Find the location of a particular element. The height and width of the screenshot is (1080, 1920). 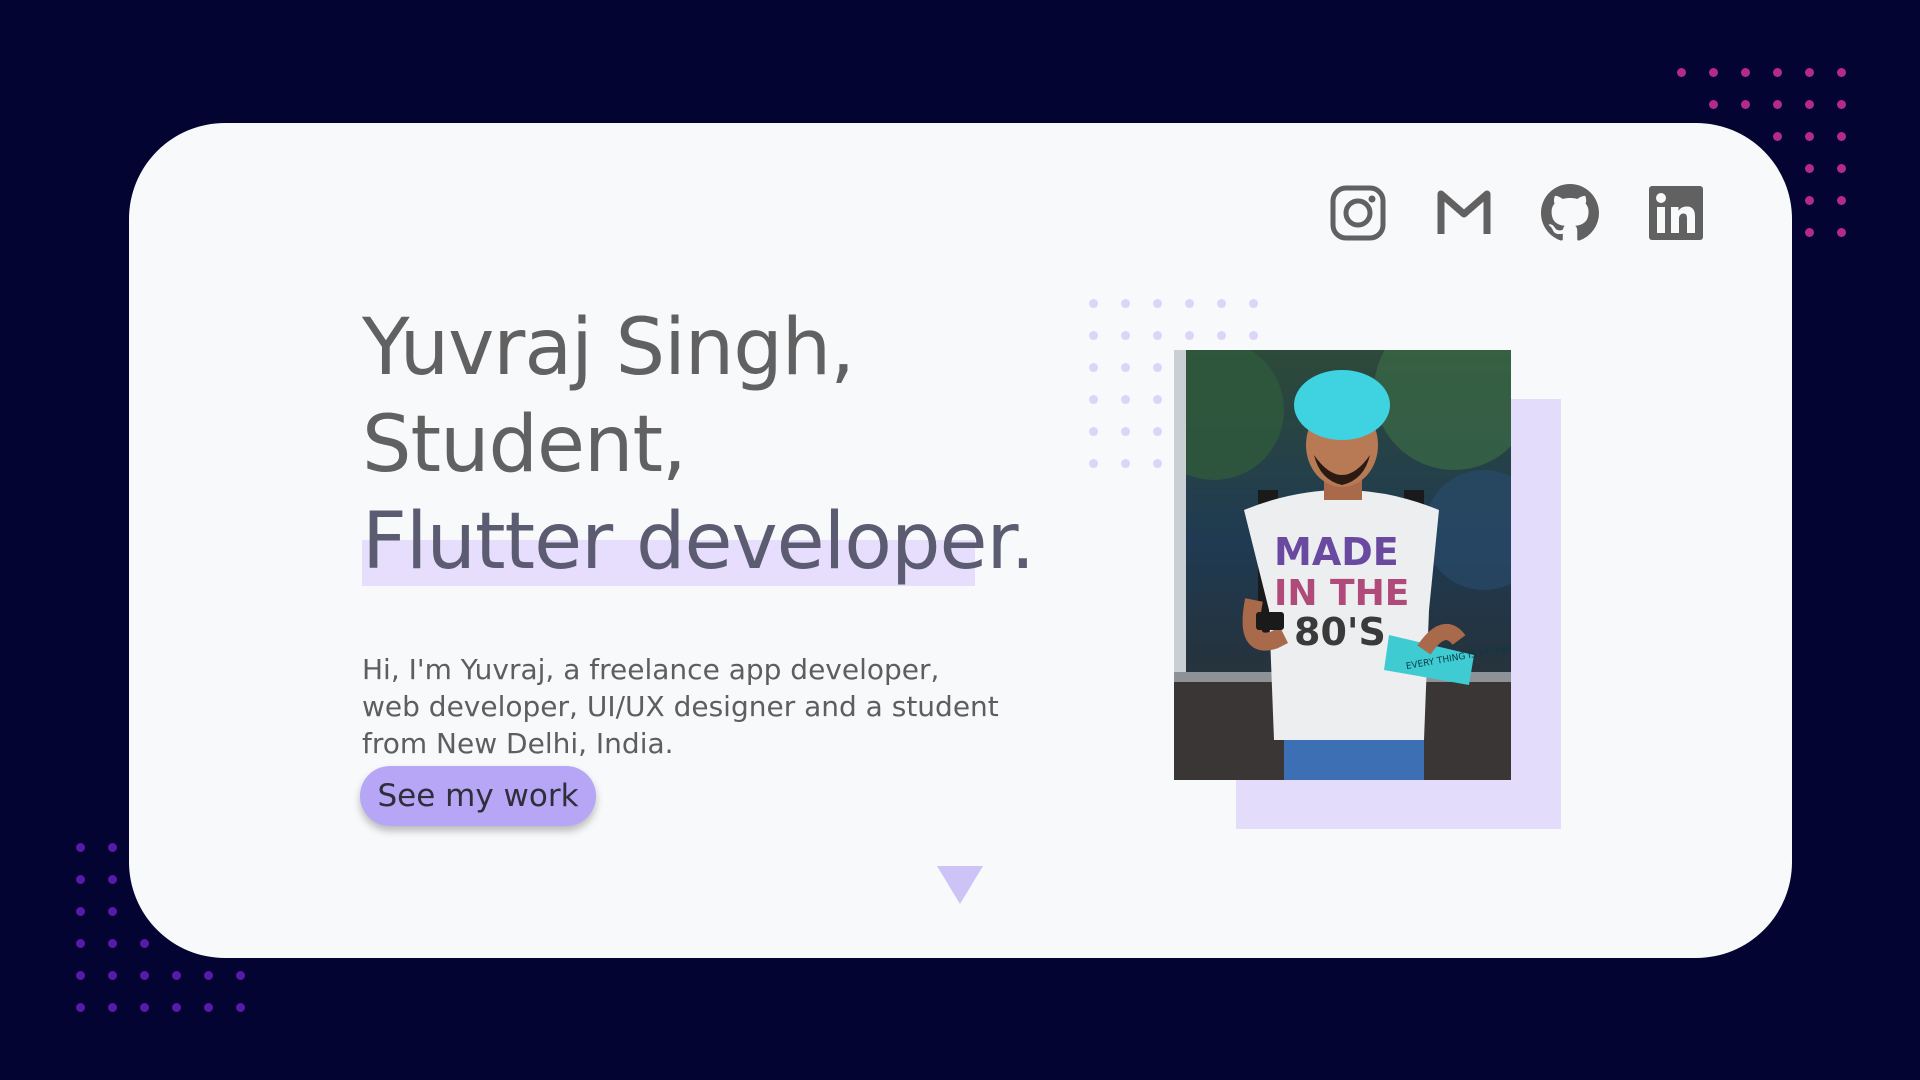

gmail-link is located at coordinates (1464, 213).